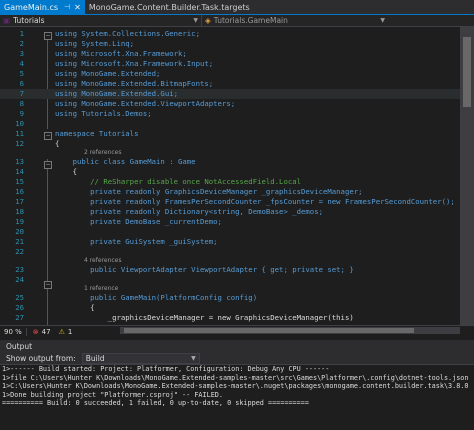 This screenshot has width=474, height=430. I want to click on line-number: 13, so click(19, 161).